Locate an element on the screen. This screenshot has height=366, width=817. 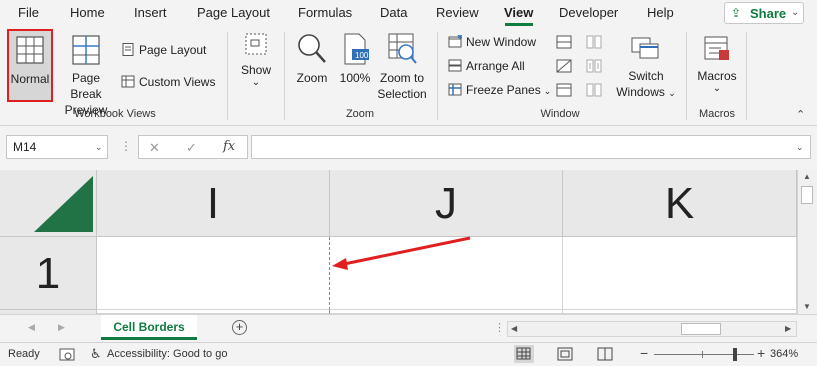
menu-formulas: Formulas is located at coordinates (325, 12).